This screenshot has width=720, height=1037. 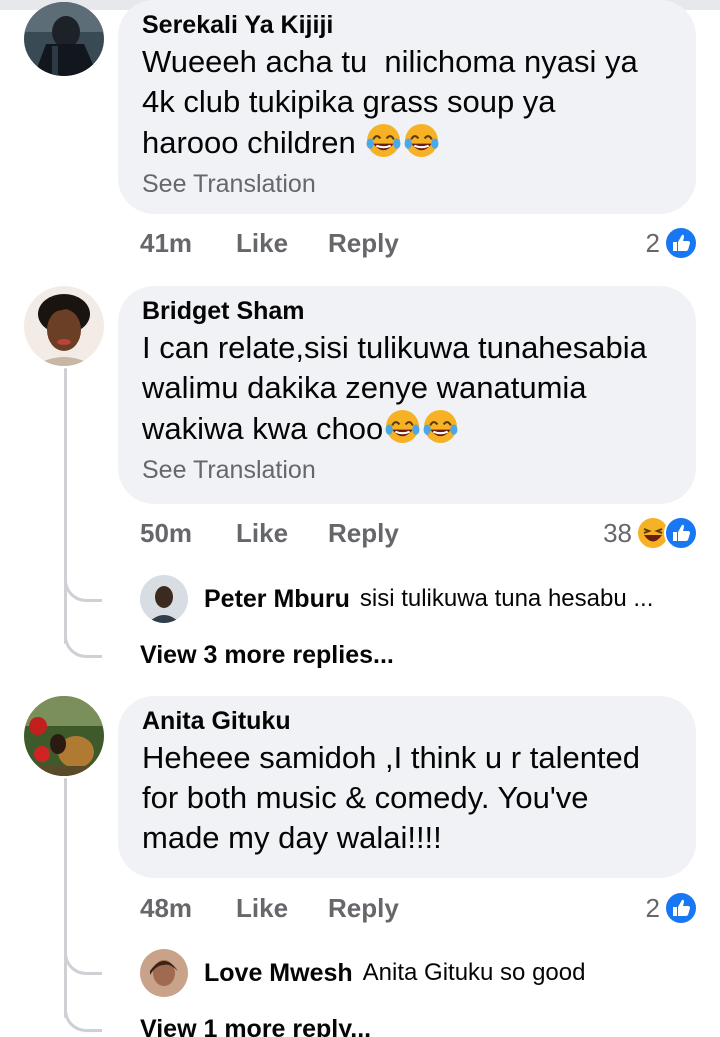 What do you see at coordinates (166, 532) in the screenshot?
I see `comment-time: 50m` at bounding box center [166, 532].